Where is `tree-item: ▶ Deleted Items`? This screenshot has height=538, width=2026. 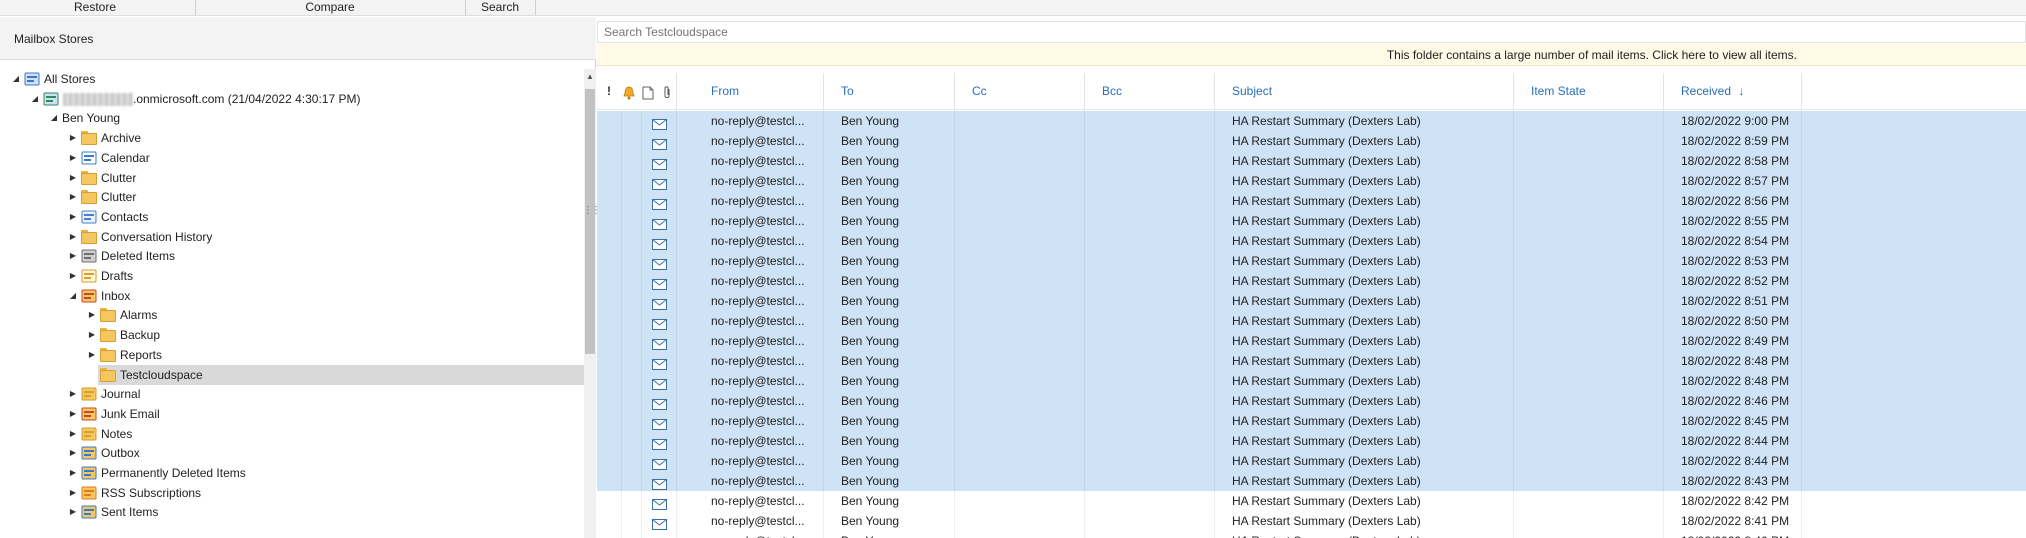
tree-item: ▶ Deleted Items is located at coordinates (292, 256).